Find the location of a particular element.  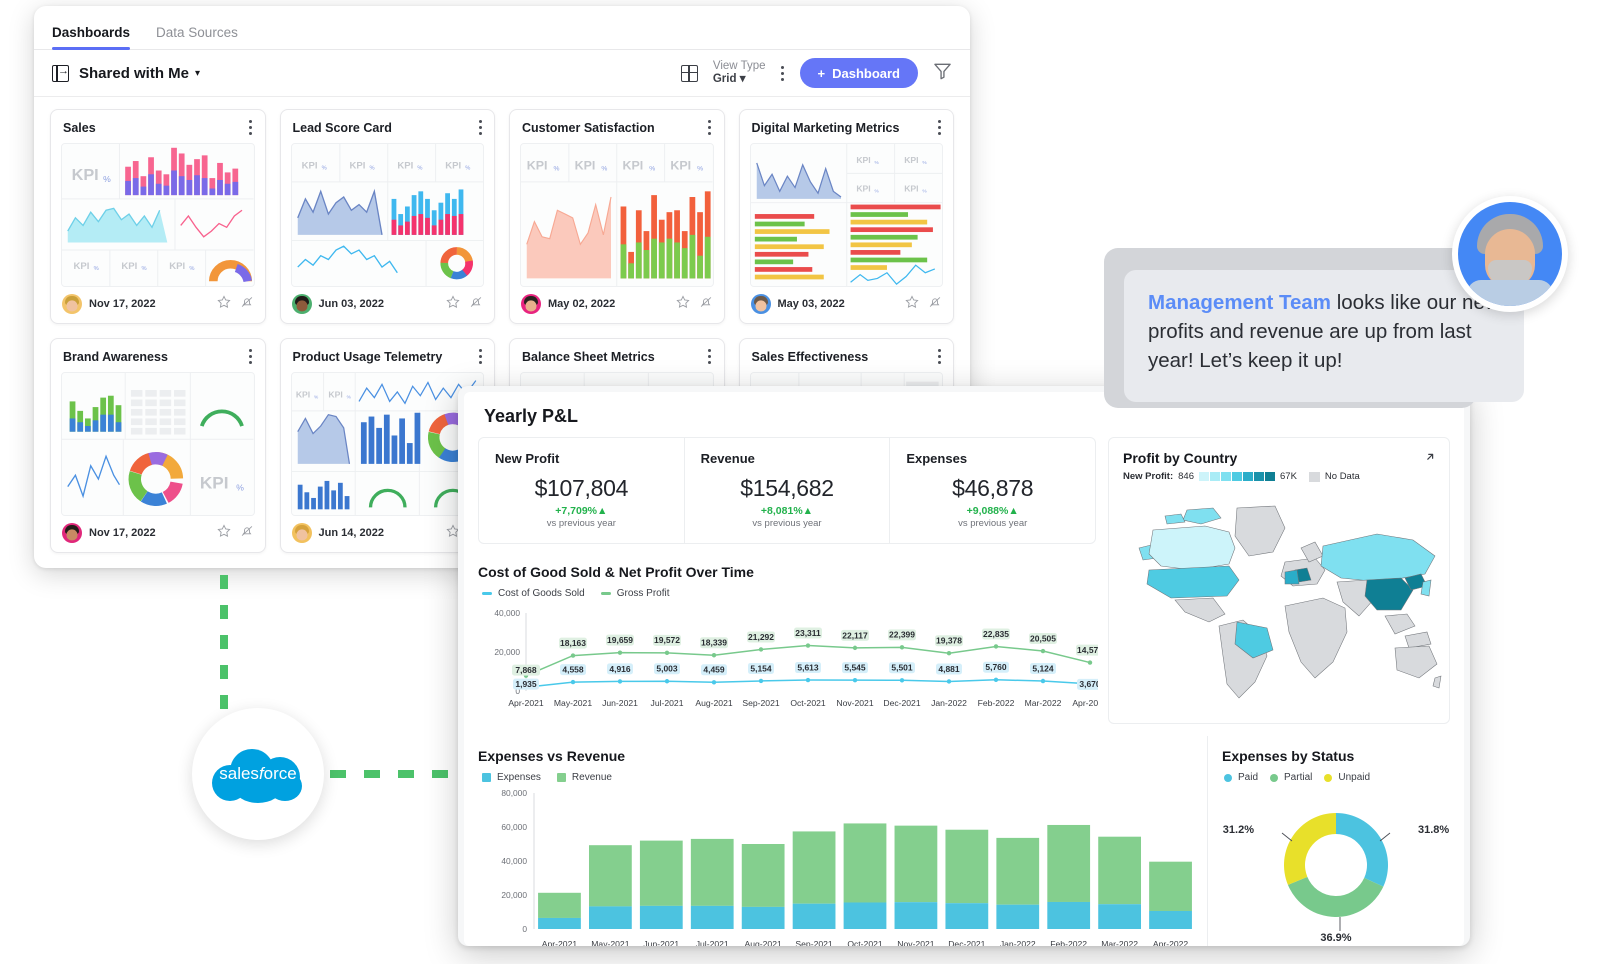

svg-text: 22,835 is located at coordinates (996, 634).